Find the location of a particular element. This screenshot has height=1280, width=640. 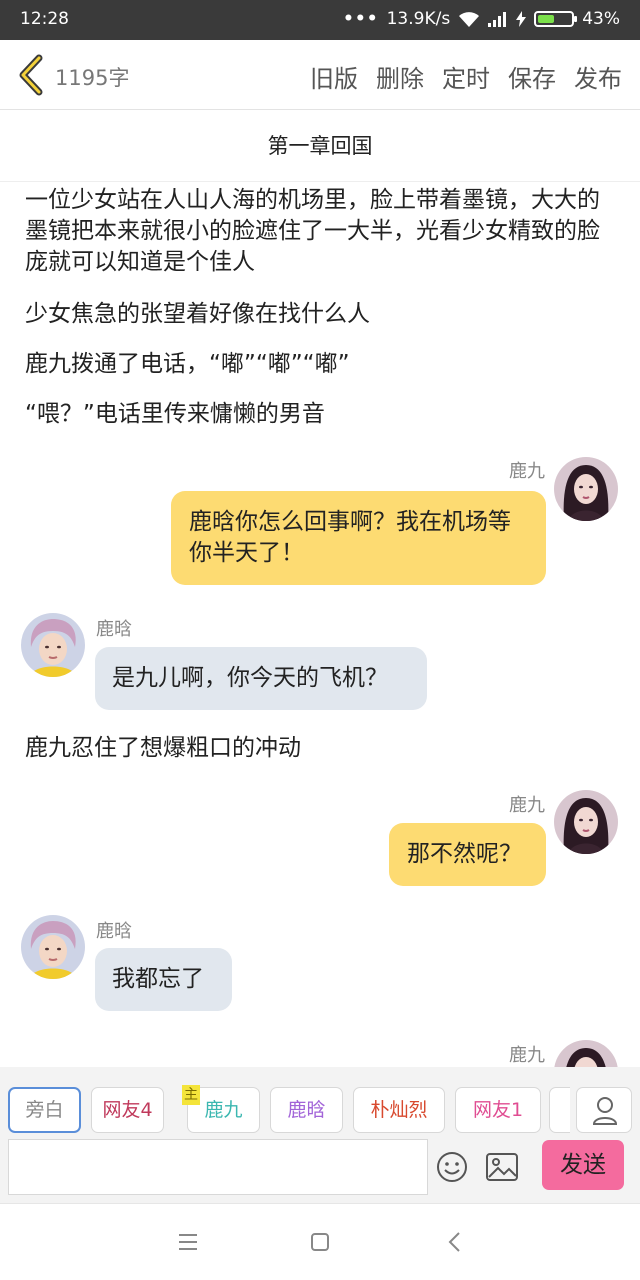

back-icon is located at coordinates (454, 1242).